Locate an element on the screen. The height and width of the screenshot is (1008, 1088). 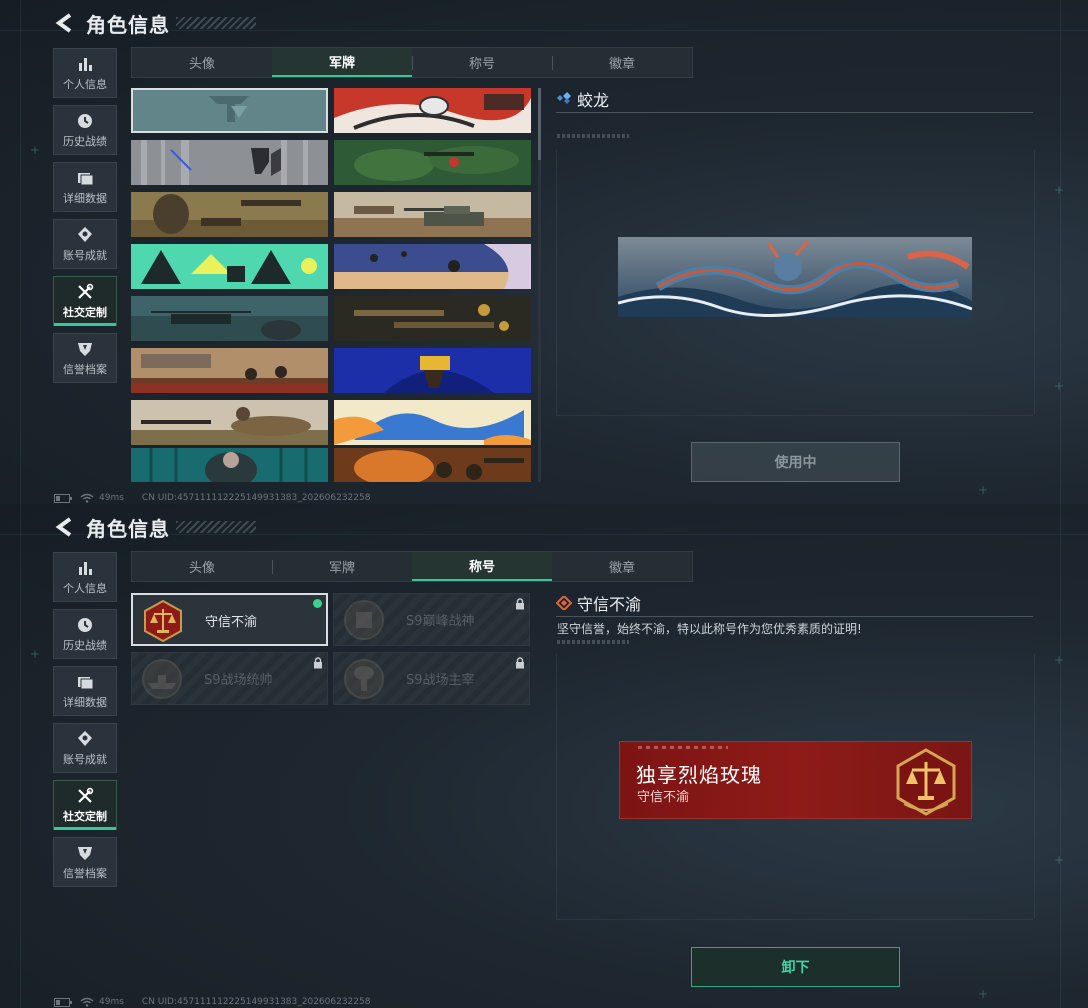
nameplate-decoration is located at coordinates (683, 747).